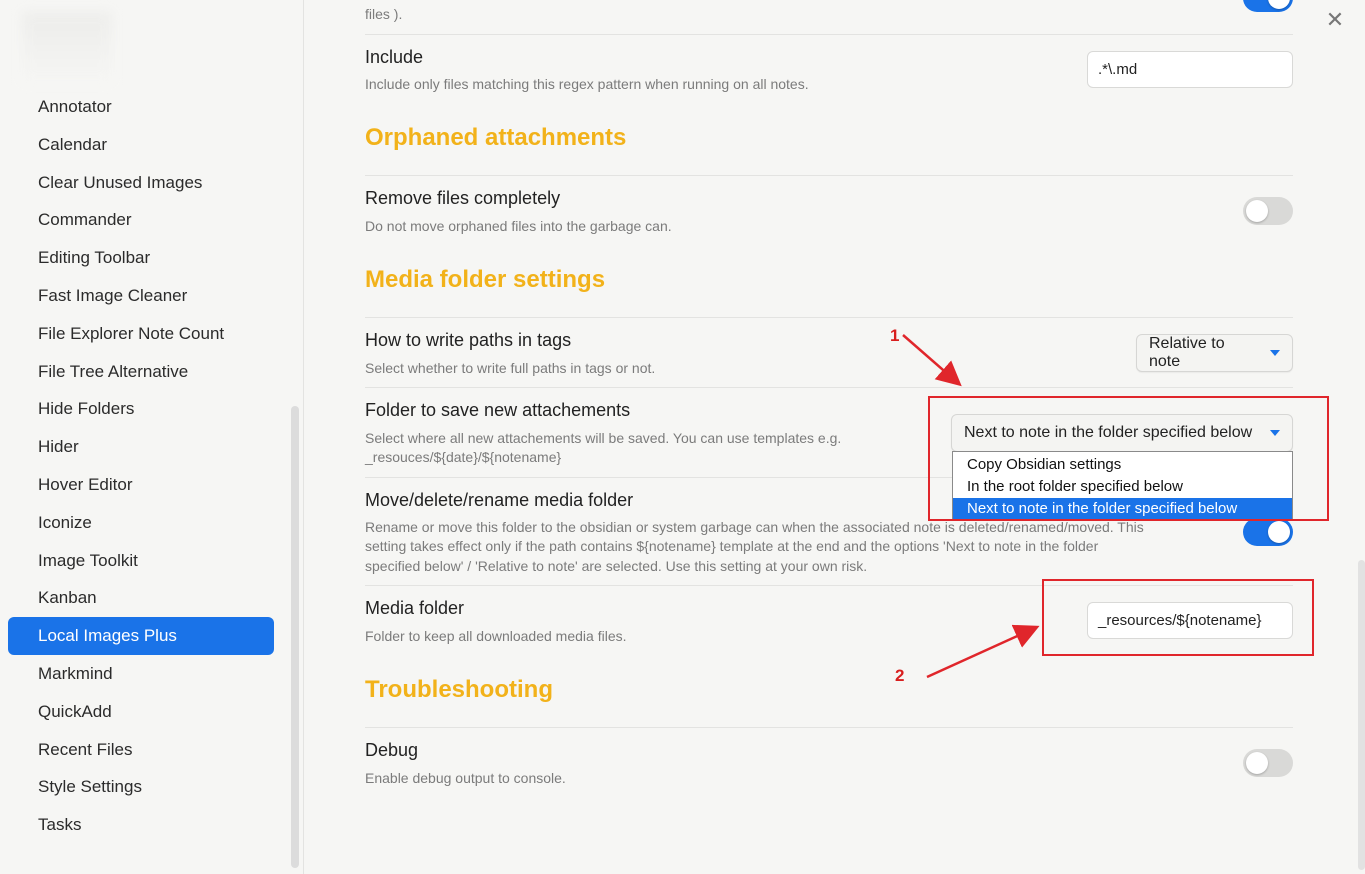 This screenshot has height=874, width=1365. What do you see at coordinates (141, 334) in the screenshot?
I see `sidebar-item-file-explorer-note-count: File Explorer Note Count` at bounding box center [141, 334].